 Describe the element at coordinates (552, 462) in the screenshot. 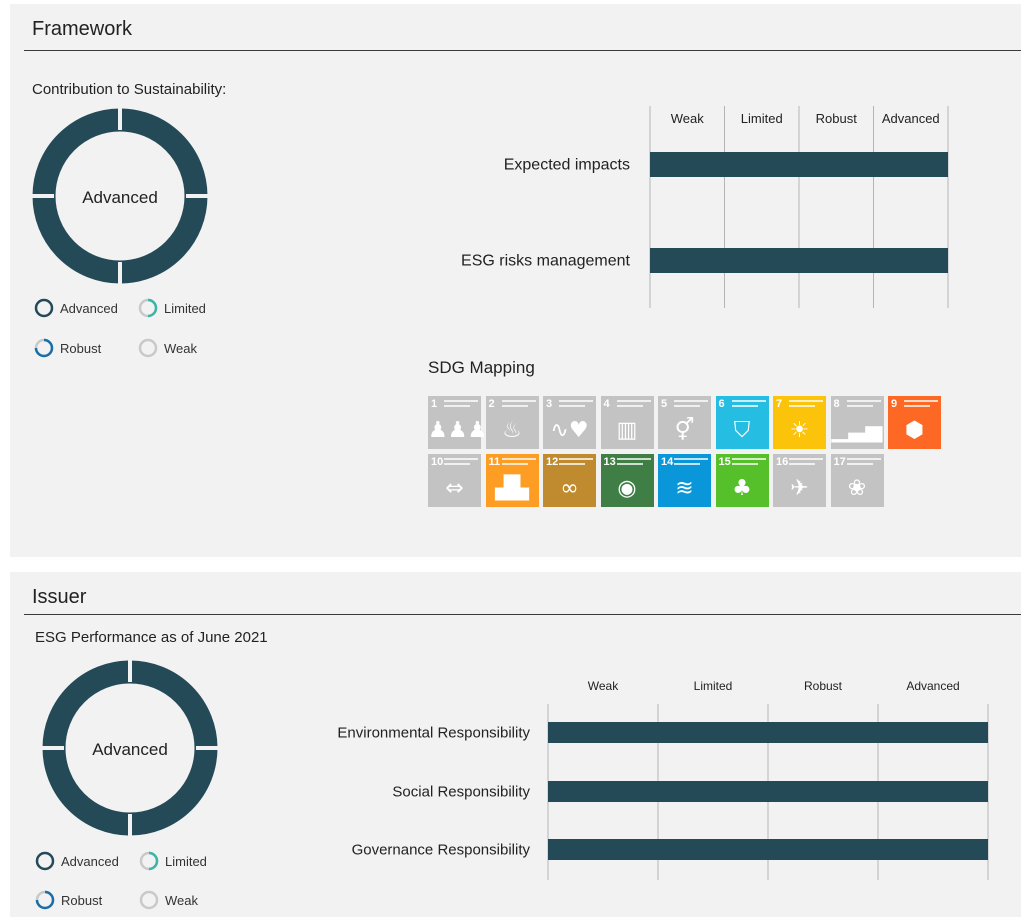

I see `sdg-number: 12` at that location.